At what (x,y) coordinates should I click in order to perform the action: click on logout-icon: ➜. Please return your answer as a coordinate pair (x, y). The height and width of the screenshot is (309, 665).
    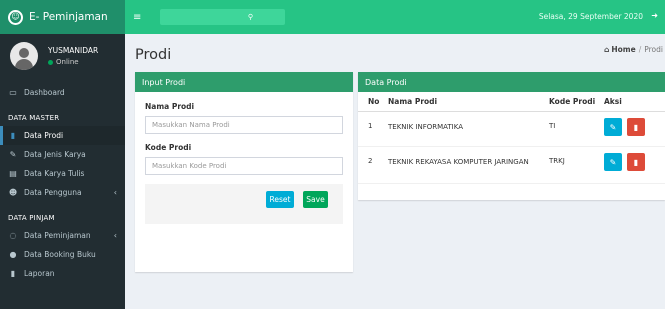
    Looking at the image, I should click on (654, 15).